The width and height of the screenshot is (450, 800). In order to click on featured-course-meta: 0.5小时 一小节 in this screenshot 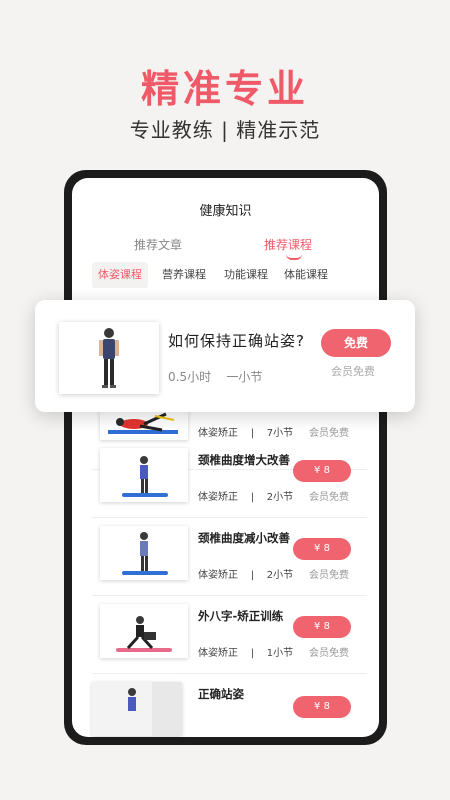, I will do `click(215, 377)`.